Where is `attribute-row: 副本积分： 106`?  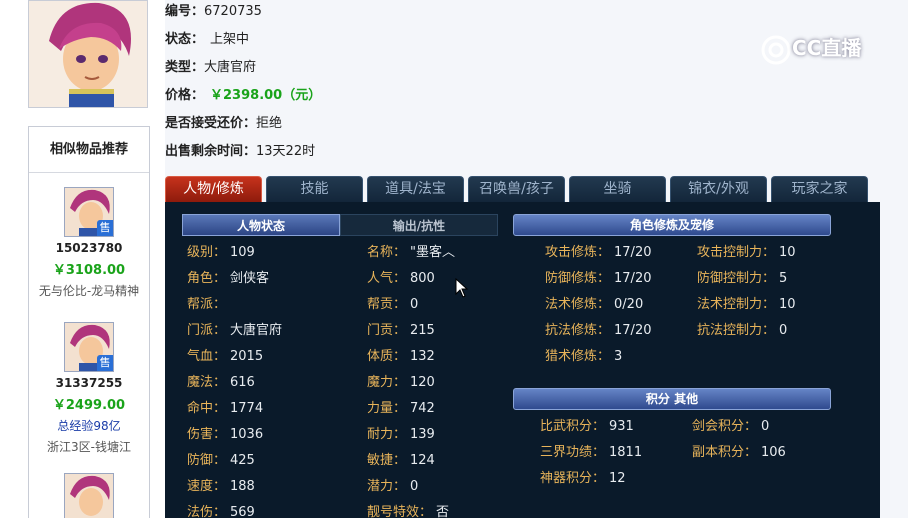 attribute-row: 副本积分： 106 is located at coordinates (739, 453).